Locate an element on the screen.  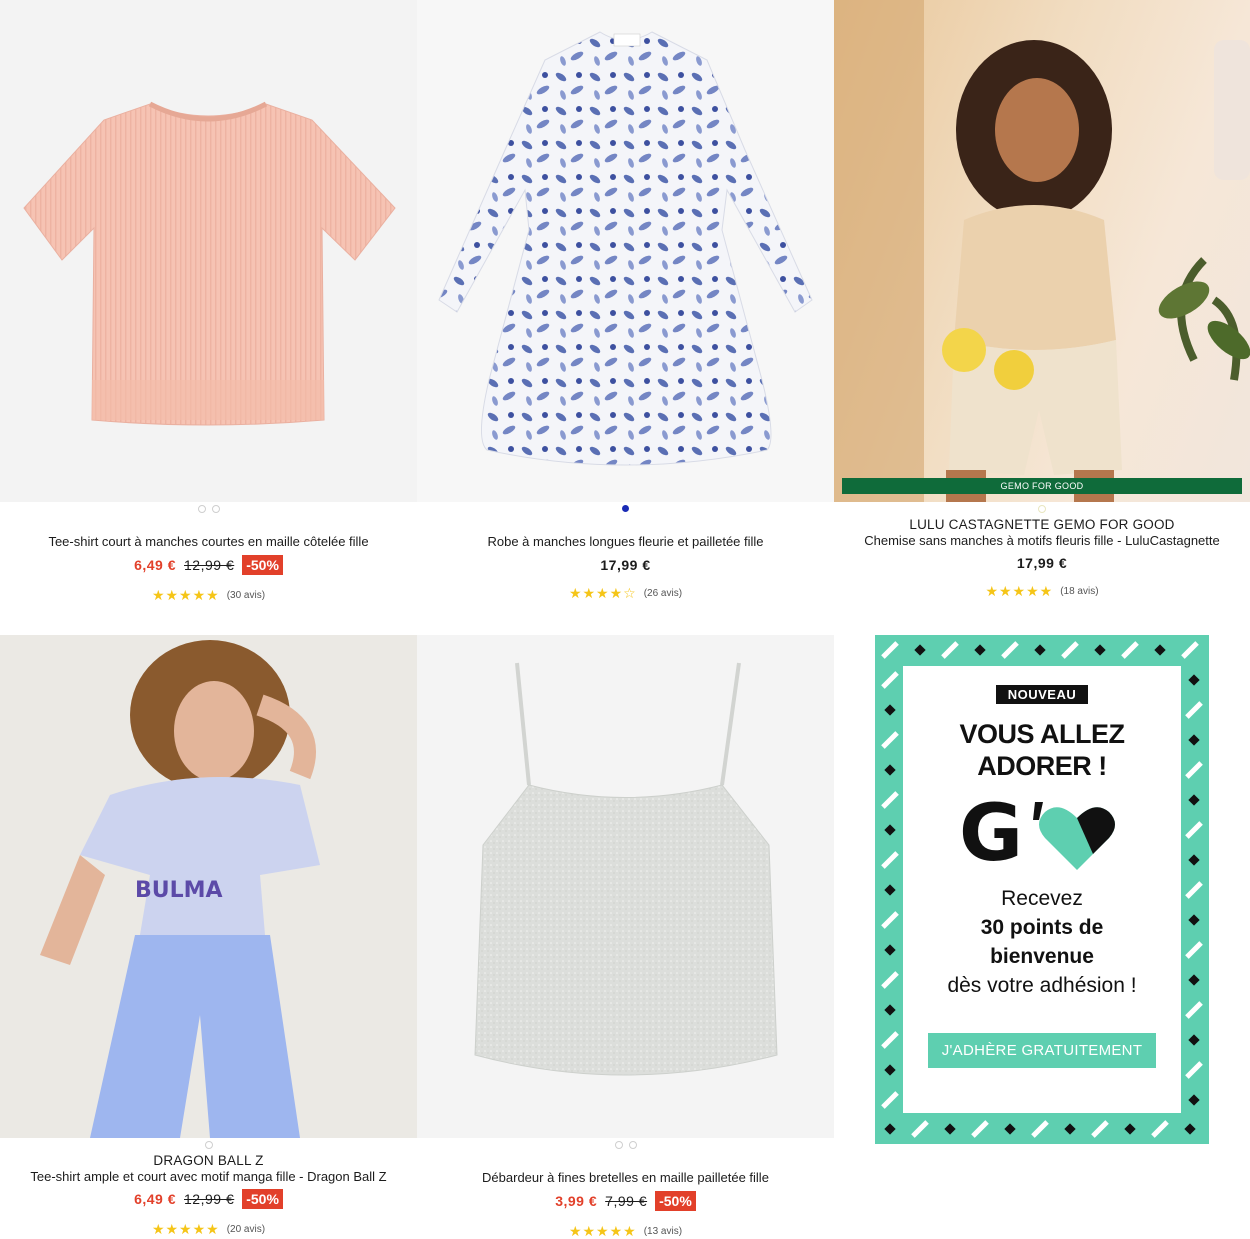
price: 17,99 € is located at coordinates (1042, 563).